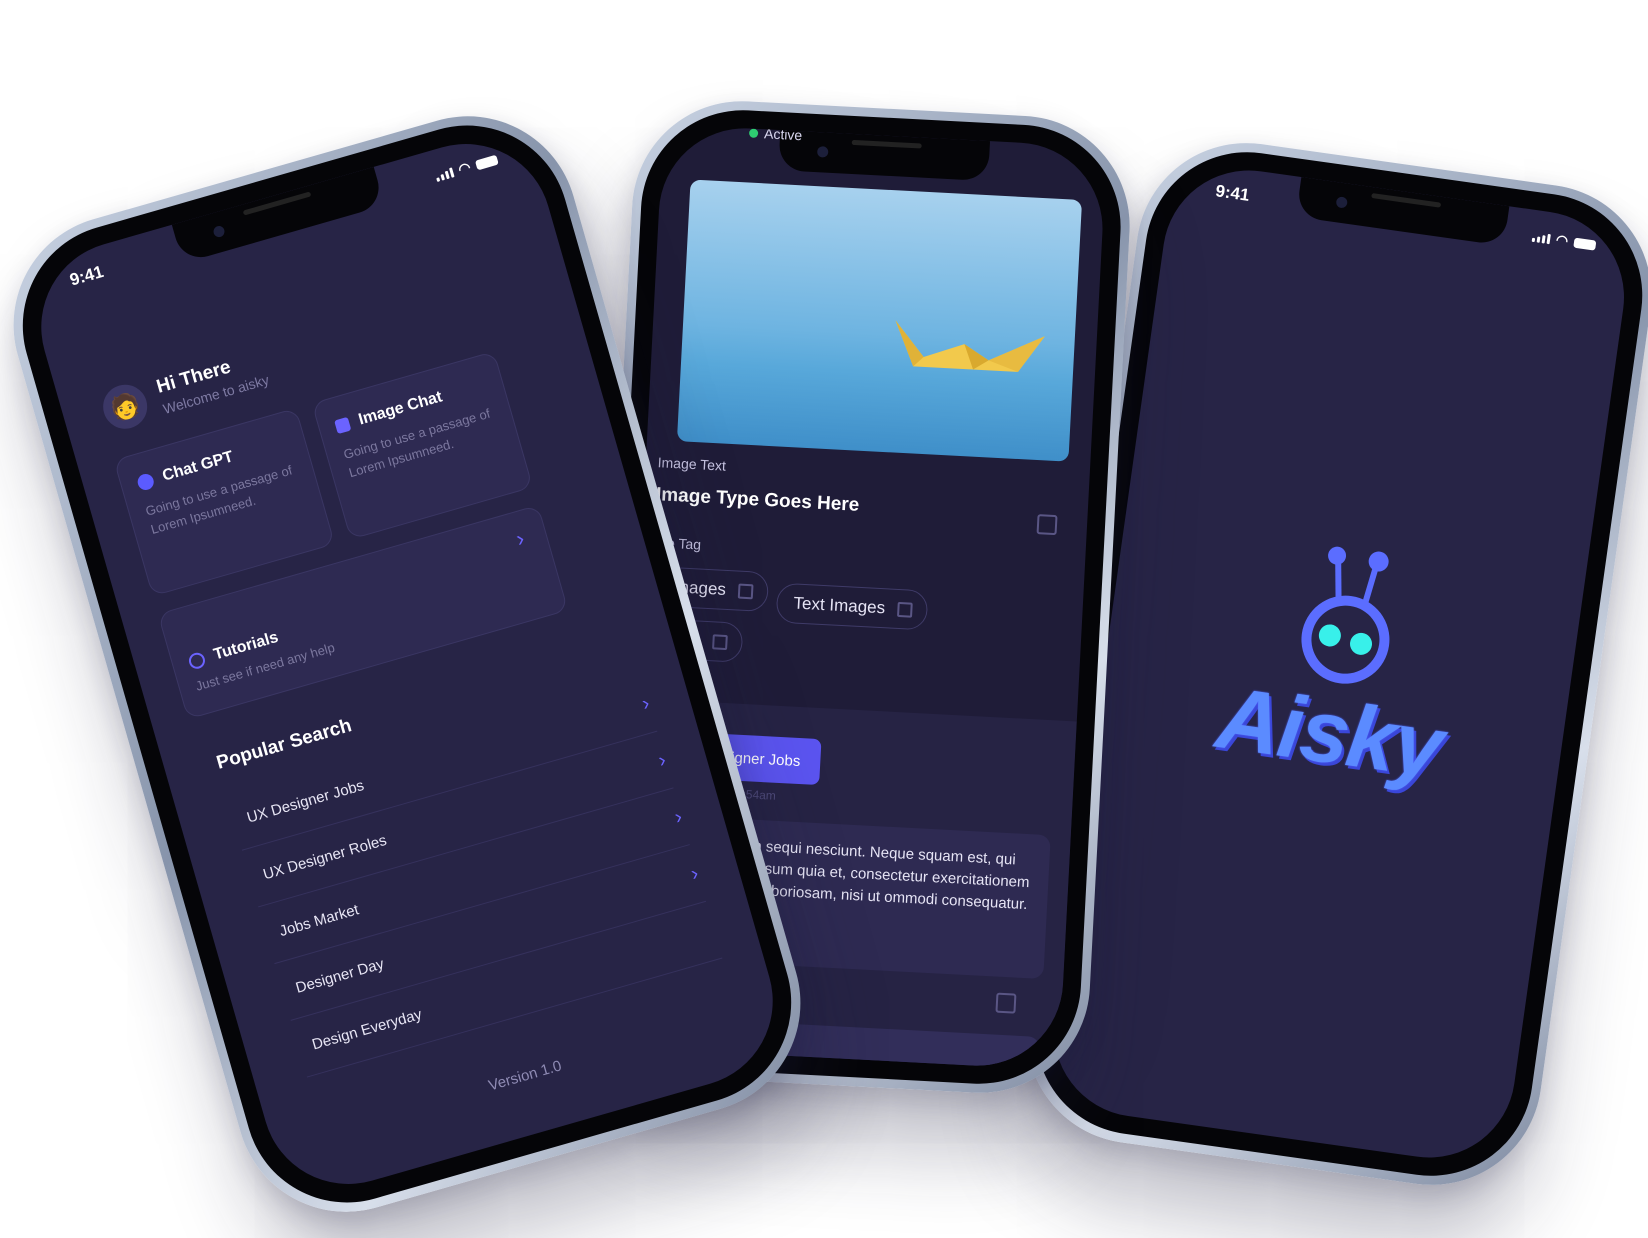 The height and width of the screenshot is (1238, 1648). I want to click on robot-icon, so click(1345, 615).